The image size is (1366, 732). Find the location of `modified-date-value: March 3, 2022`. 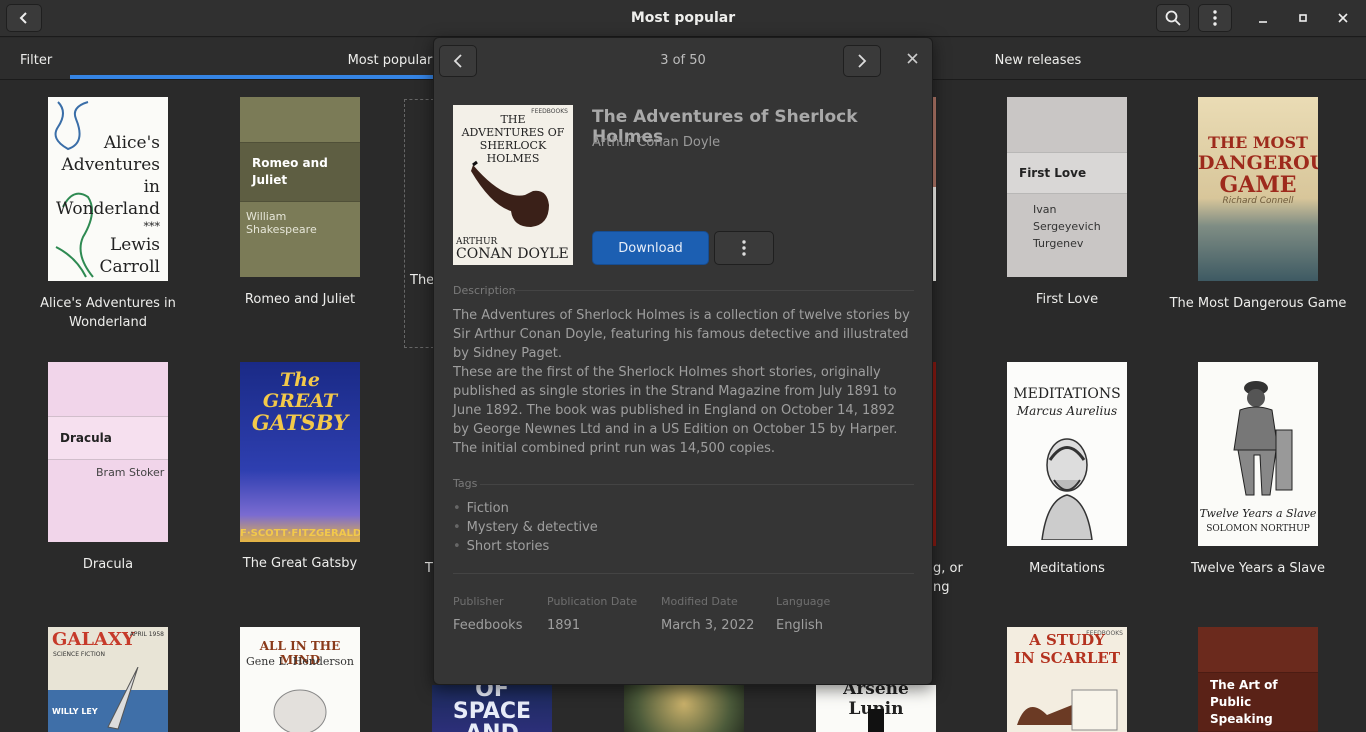

modified-date-value: March 3, 2022 is located at coordinates (708, 625).